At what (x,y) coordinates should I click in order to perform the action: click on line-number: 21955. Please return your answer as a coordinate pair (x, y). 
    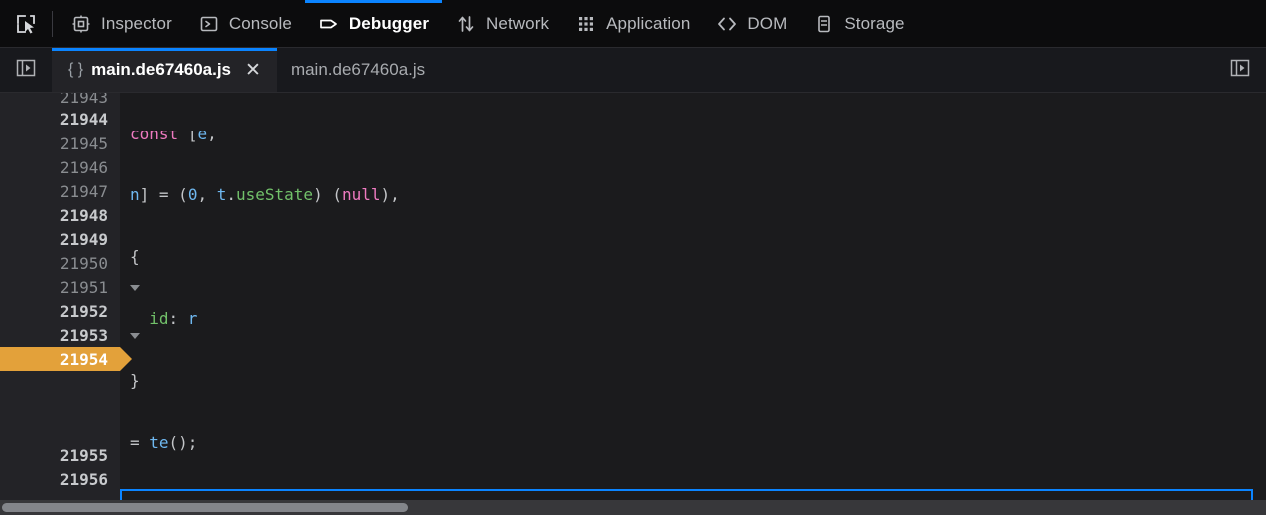
    Looking at the image, I should click on (60, 455).